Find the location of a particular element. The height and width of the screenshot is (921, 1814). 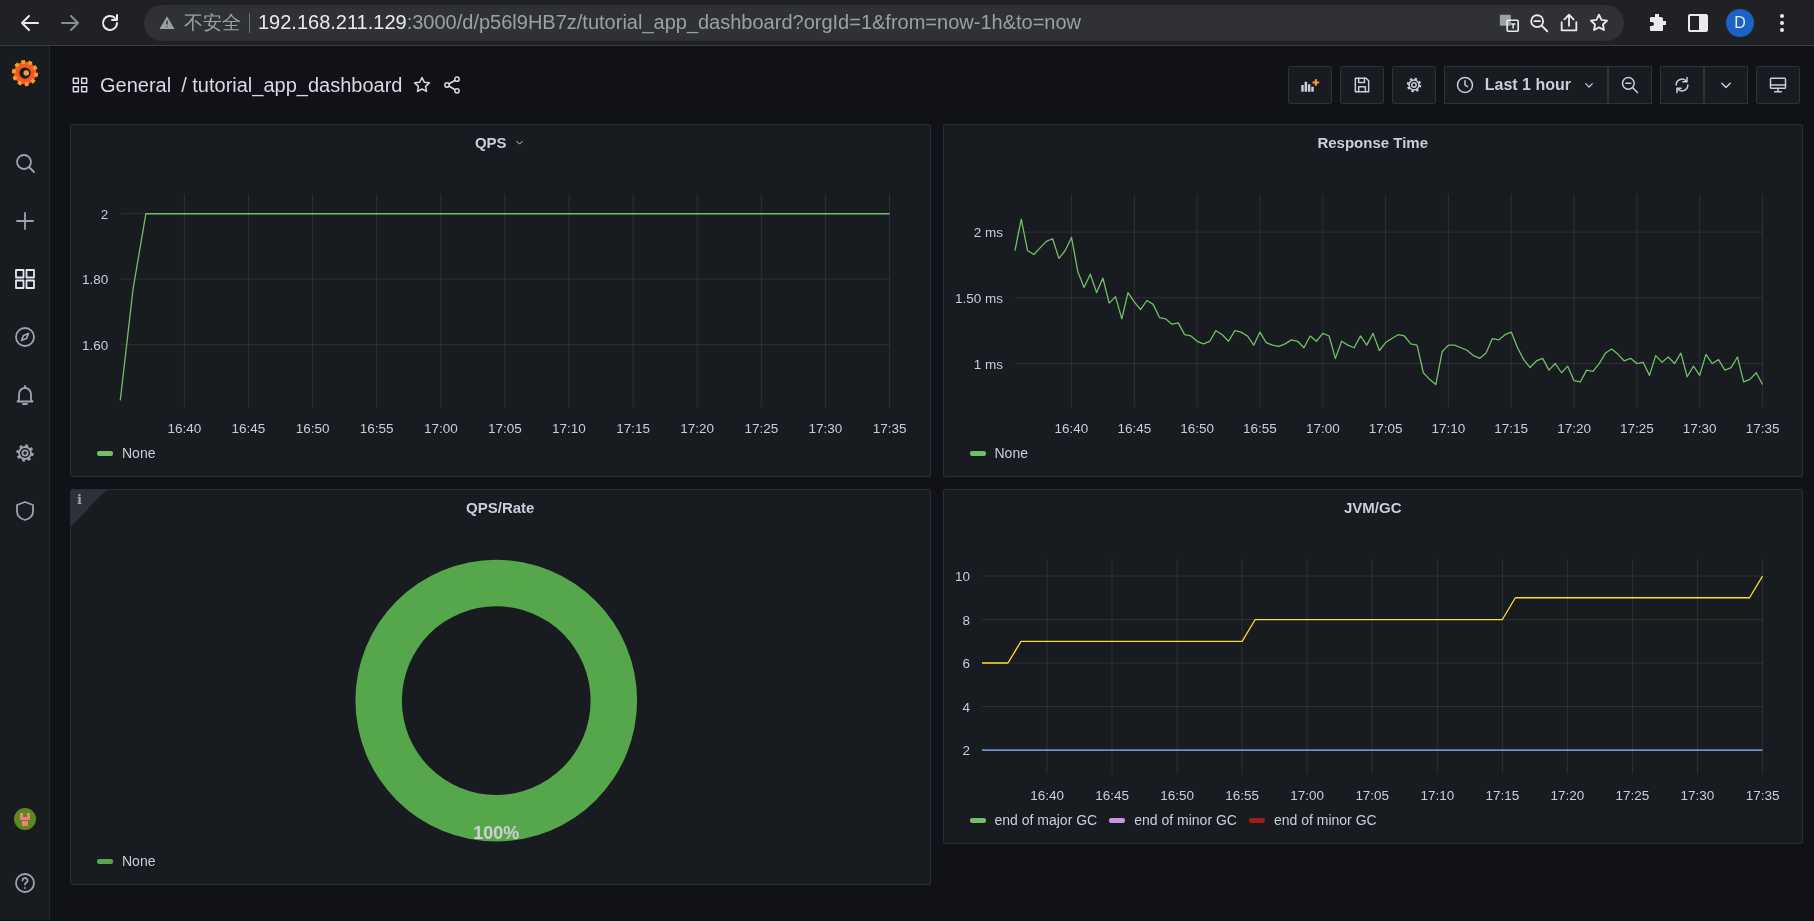

panel-title: QPS is located at coordinates (490, 142).